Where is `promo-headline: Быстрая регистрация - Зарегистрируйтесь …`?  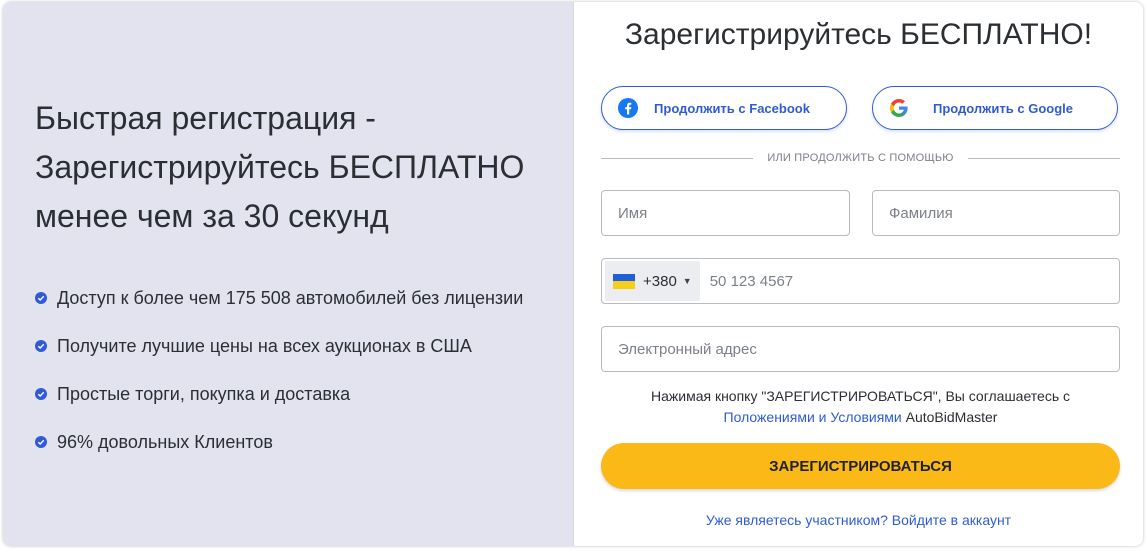 promo-headline: Быстрая регистрация - Зарегистрируйтесь … is located at coordinates (280, 167).